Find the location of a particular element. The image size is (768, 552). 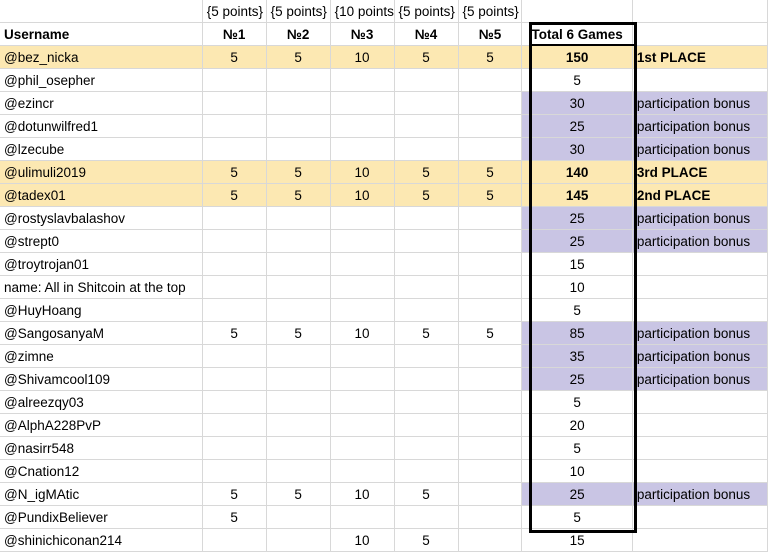

header-game-5: №5 is located at coordinates (490, 34).